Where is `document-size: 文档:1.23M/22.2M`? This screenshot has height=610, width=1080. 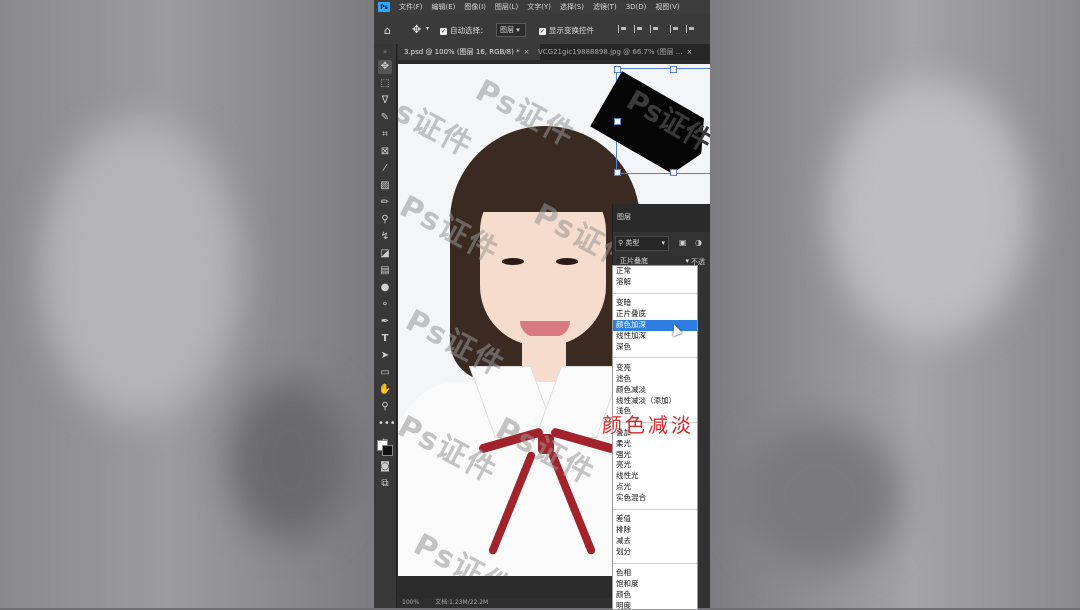 document-size: 文档:1.23M/22.2M is located at coordinates (462, 602).